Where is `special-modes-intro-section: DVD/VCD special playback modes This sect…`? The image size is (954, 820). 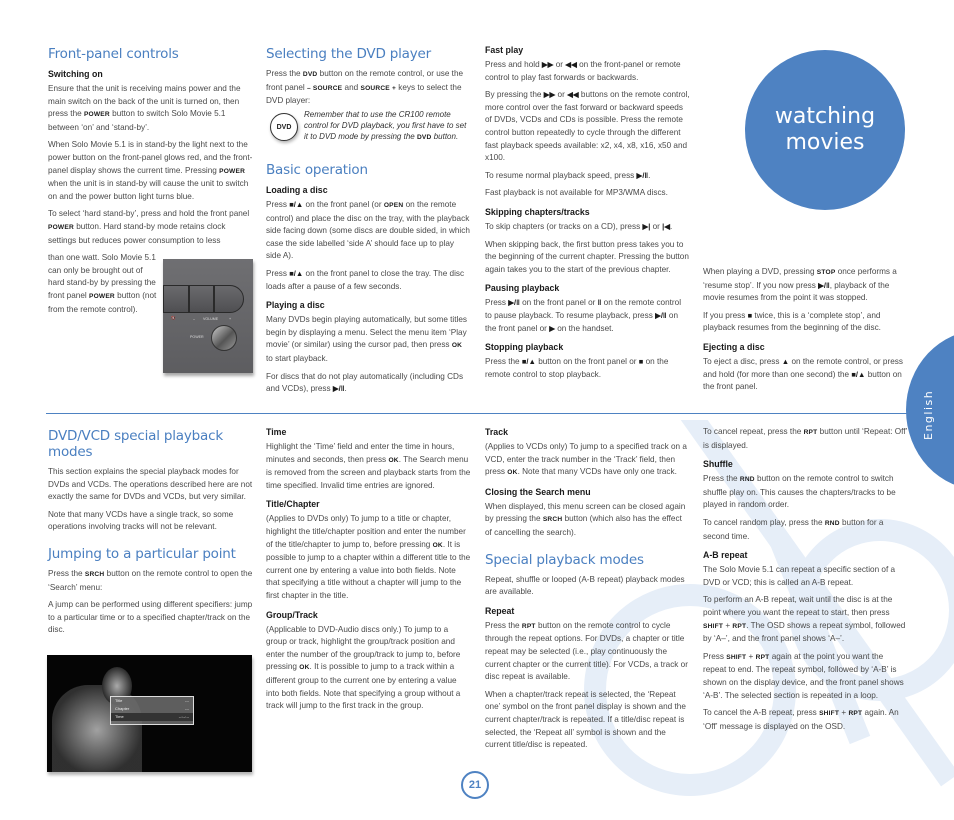
special-modes-intro-section: DVD/VCD special playback modes This sect… is located at coordinates (150, 535).